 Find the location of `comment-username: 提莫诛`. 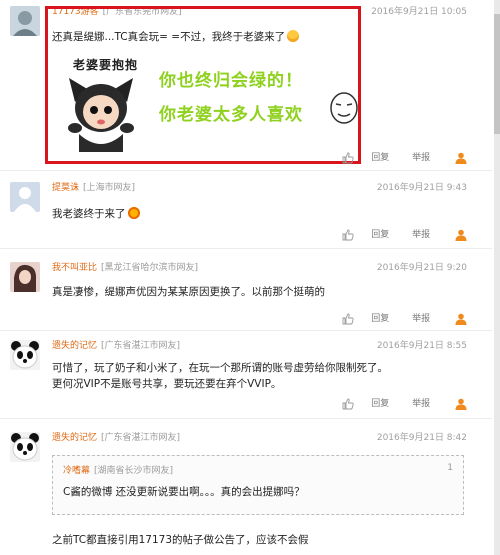

comment-username: 提莫诛 is located at coordinates (65, 188).